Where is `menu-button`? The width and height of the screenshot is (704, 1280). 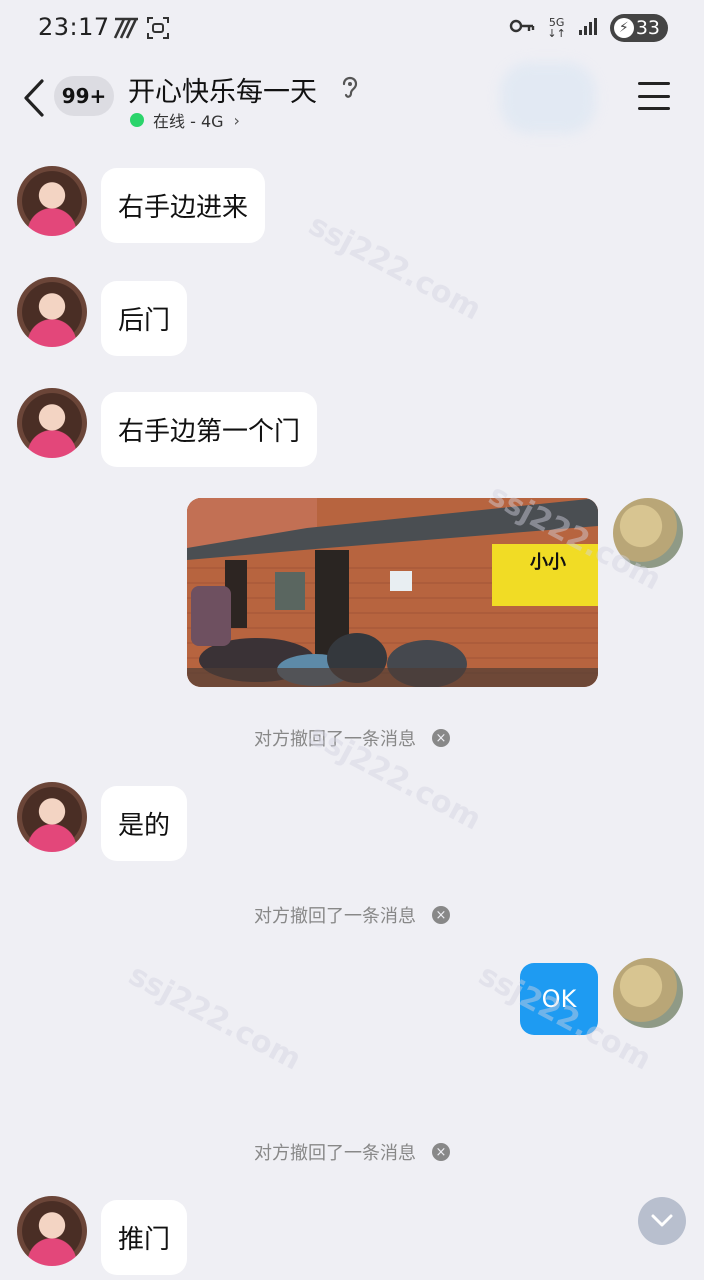 menu-button is located at coordinates (654, 96).